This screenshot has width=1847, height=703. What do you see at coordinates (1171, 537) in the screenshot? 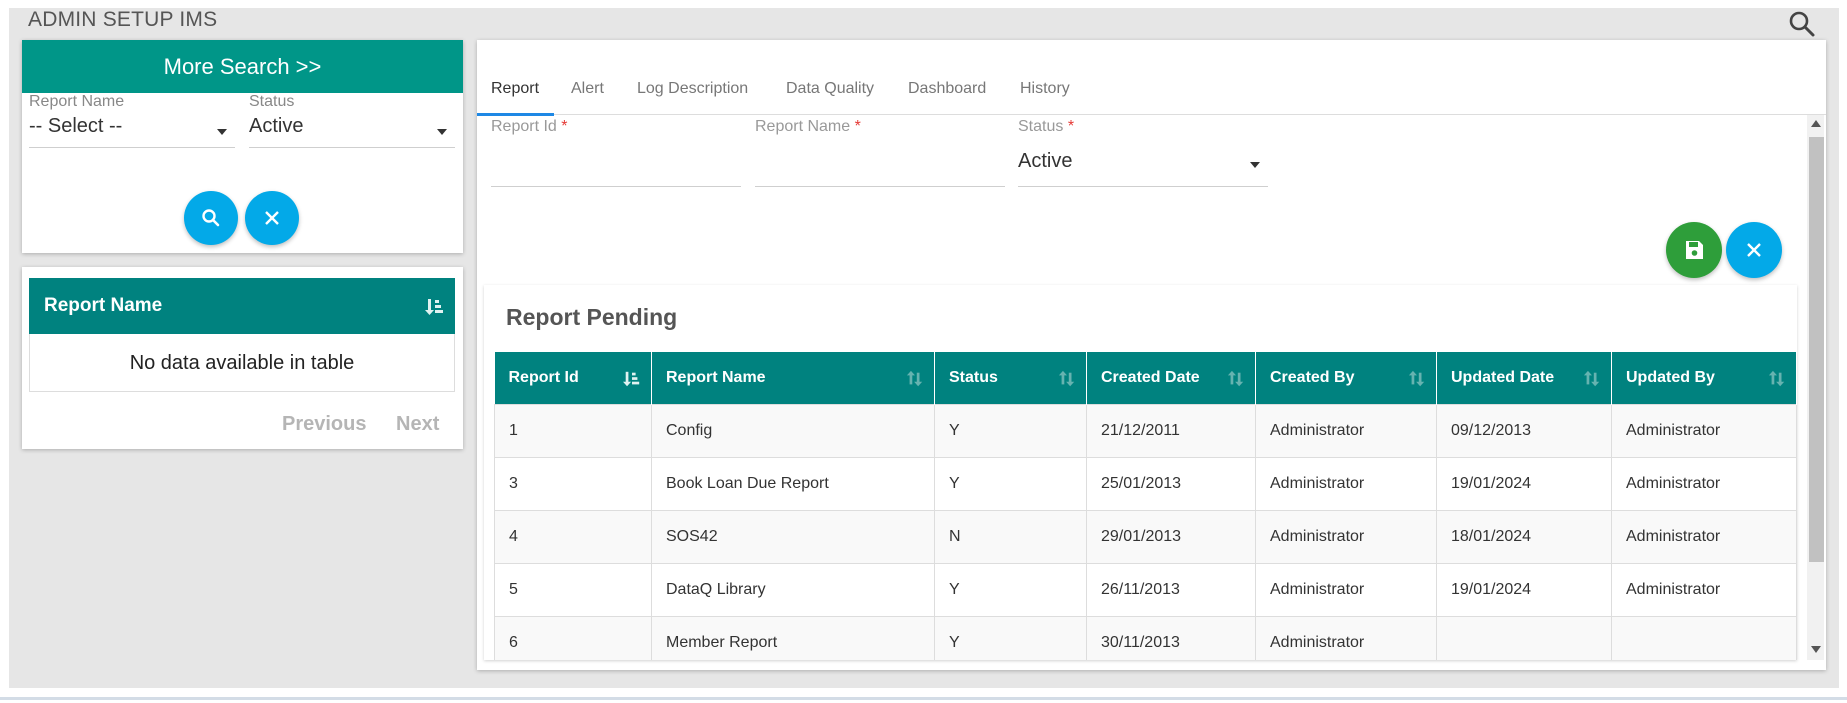
I see `cell-created-date: 29/01/2013` at bounding box center [1171, 537].